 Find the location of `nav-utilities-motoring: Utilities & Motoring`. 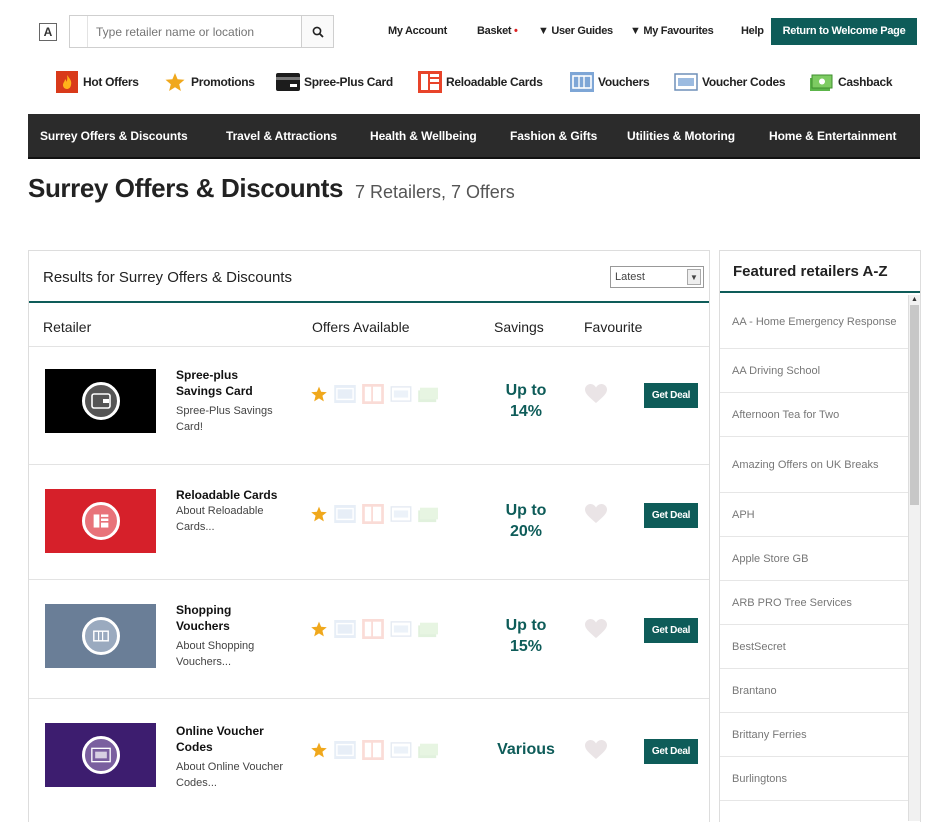

nav-utilities-motoring: Utilities & Motoring is located at coordinates (681, 136).